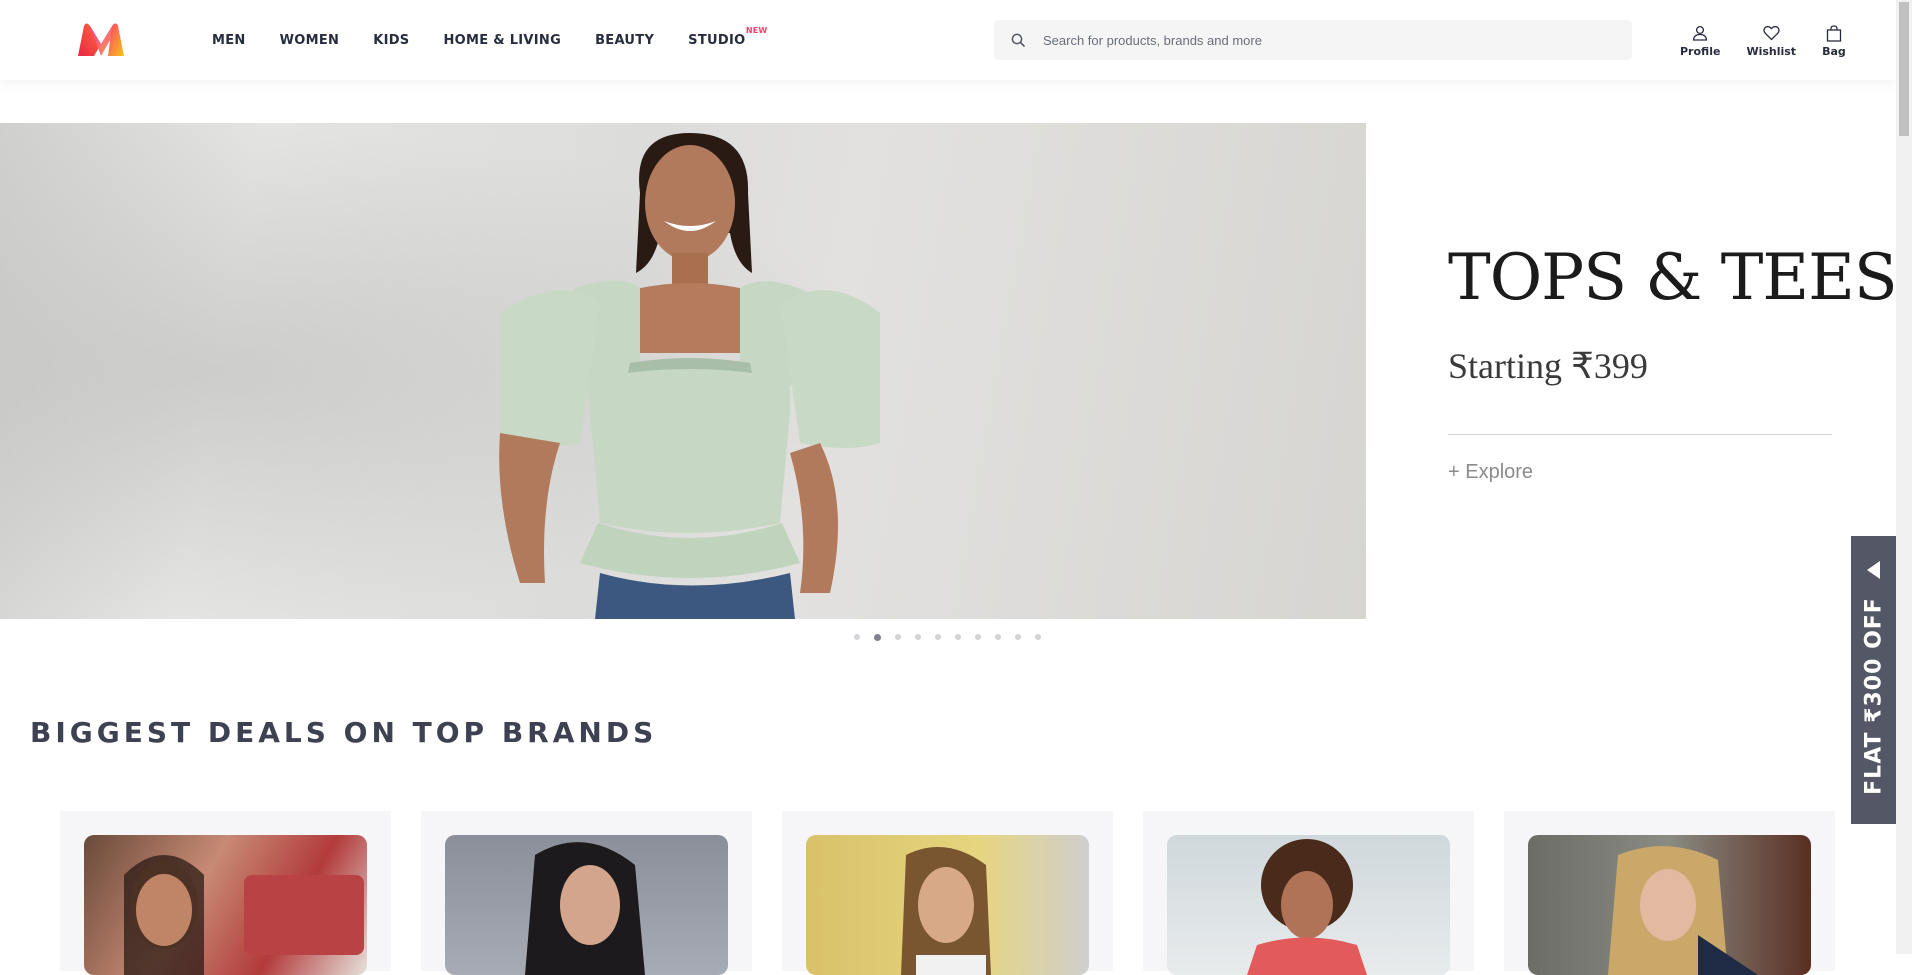 The image size is (1912, 975). I want to click on banner-divider, so click(1640, 434).